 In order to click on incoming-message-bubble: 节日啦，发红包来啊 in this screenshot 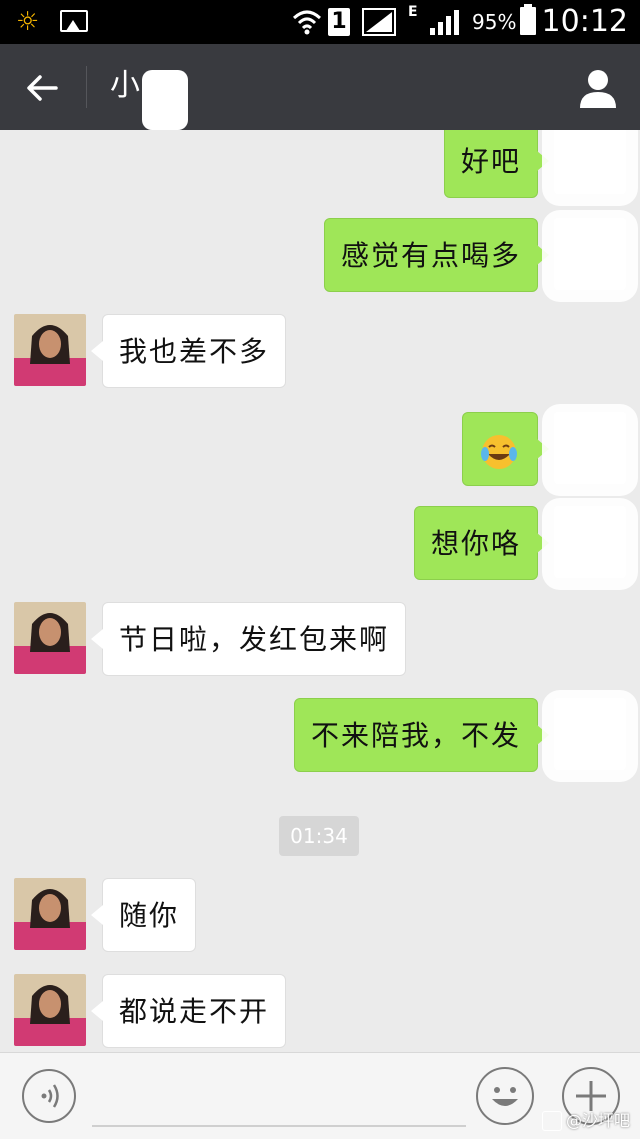, I will do `click(248, 639)`.